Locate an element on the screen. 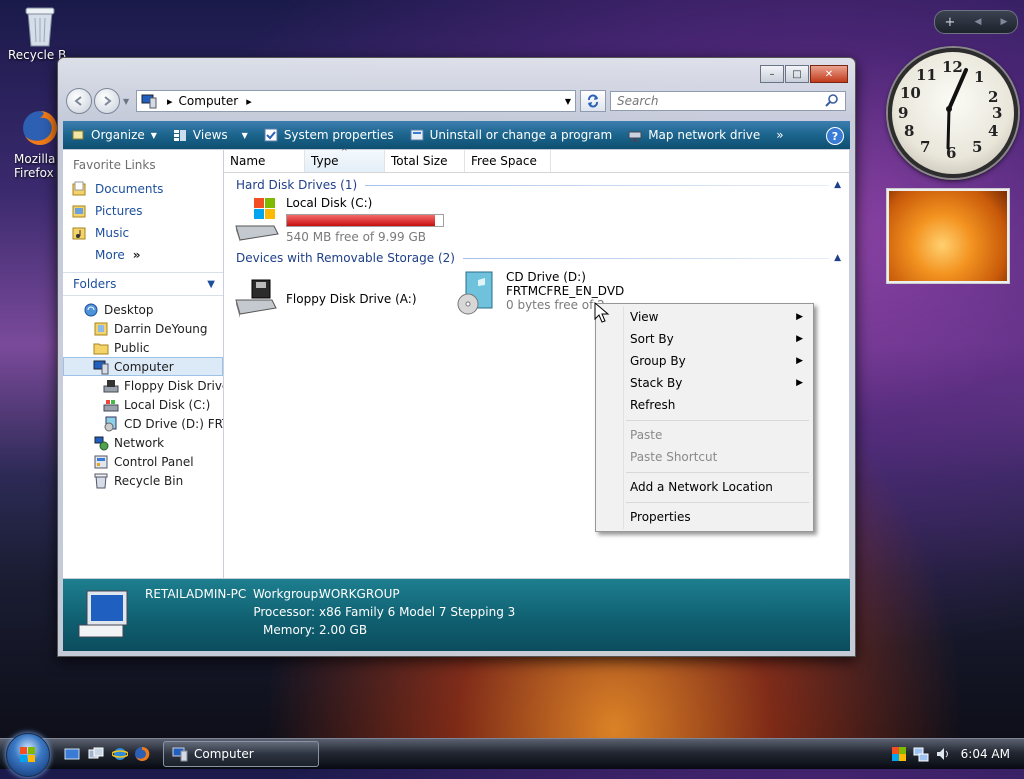  memory-value: 2.00 GB is located at coordinates (343, 630).